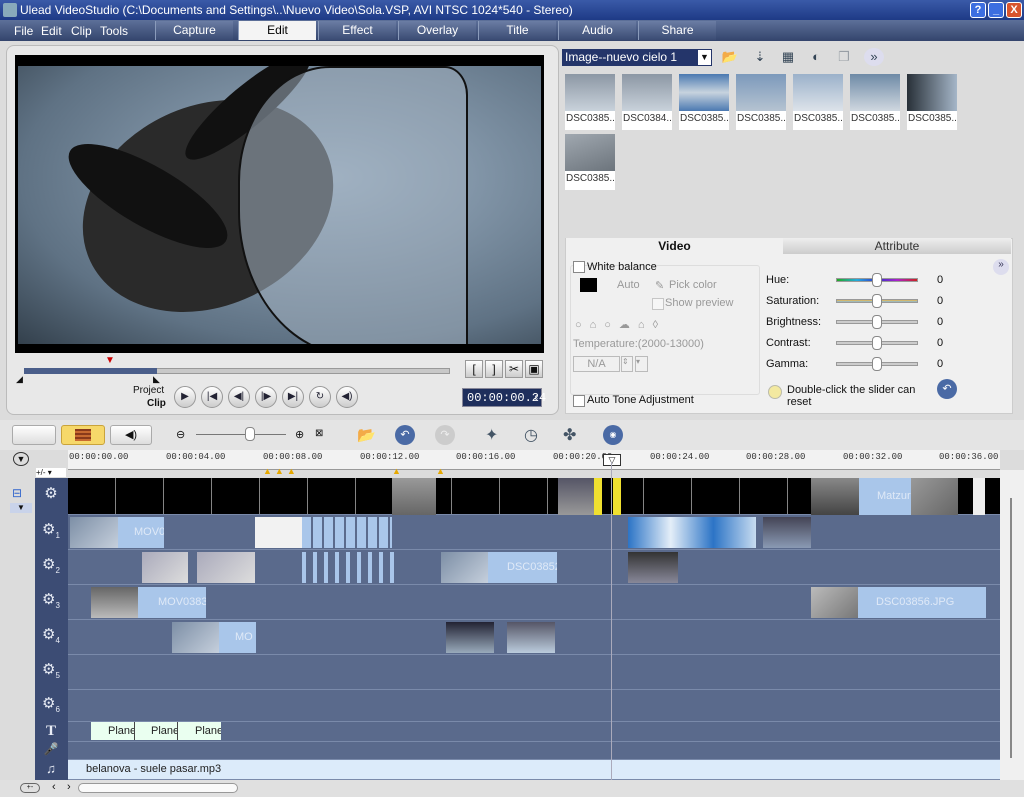 The image size is (1024, 797). I want to click on fullscreen-icon: ▣, so click(534, 369).